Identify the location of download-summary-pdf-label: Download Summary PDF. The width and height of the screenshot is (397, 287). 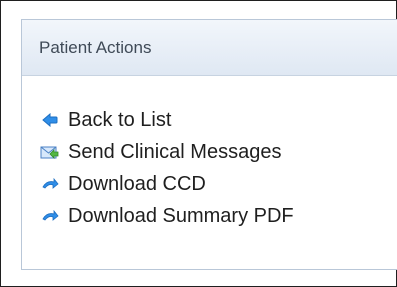
(181, 216).